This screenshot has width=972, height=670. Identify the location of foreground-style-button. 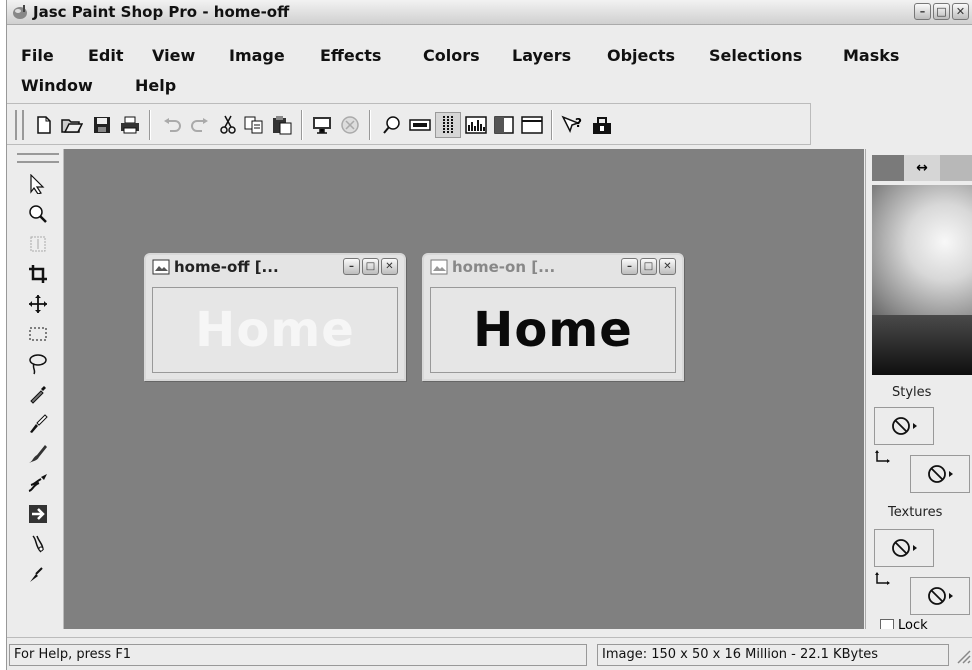
(904, 426).